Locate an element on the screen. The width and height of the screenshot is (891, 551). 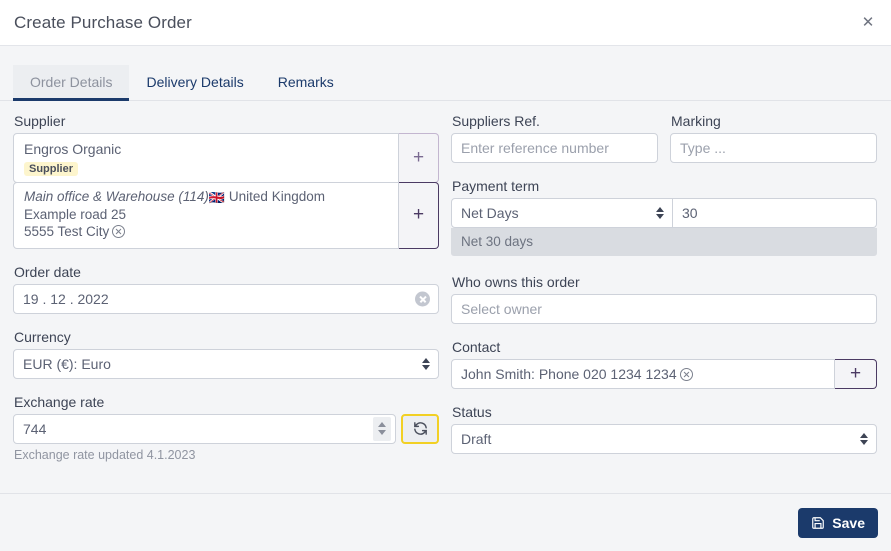
suppliers-ref-group: Suppliers Ref. is located at coordinates (554, 138).